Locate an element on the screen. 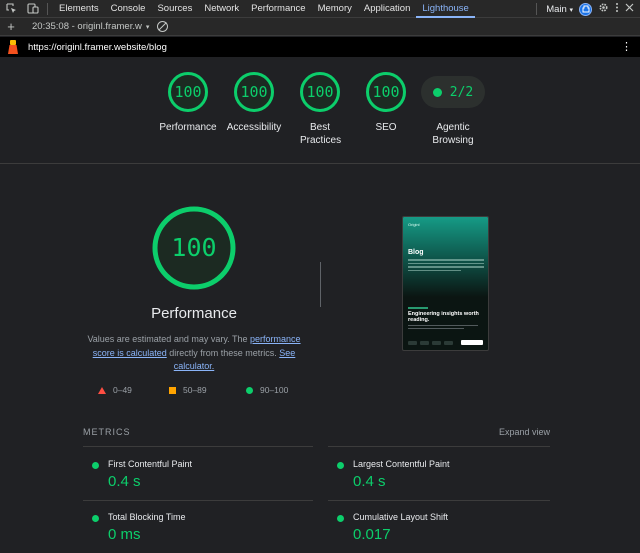 Image resolution: width=640 pixels, height=553 pixels. tab-performance: Performance is located at coordinates (278, 9).